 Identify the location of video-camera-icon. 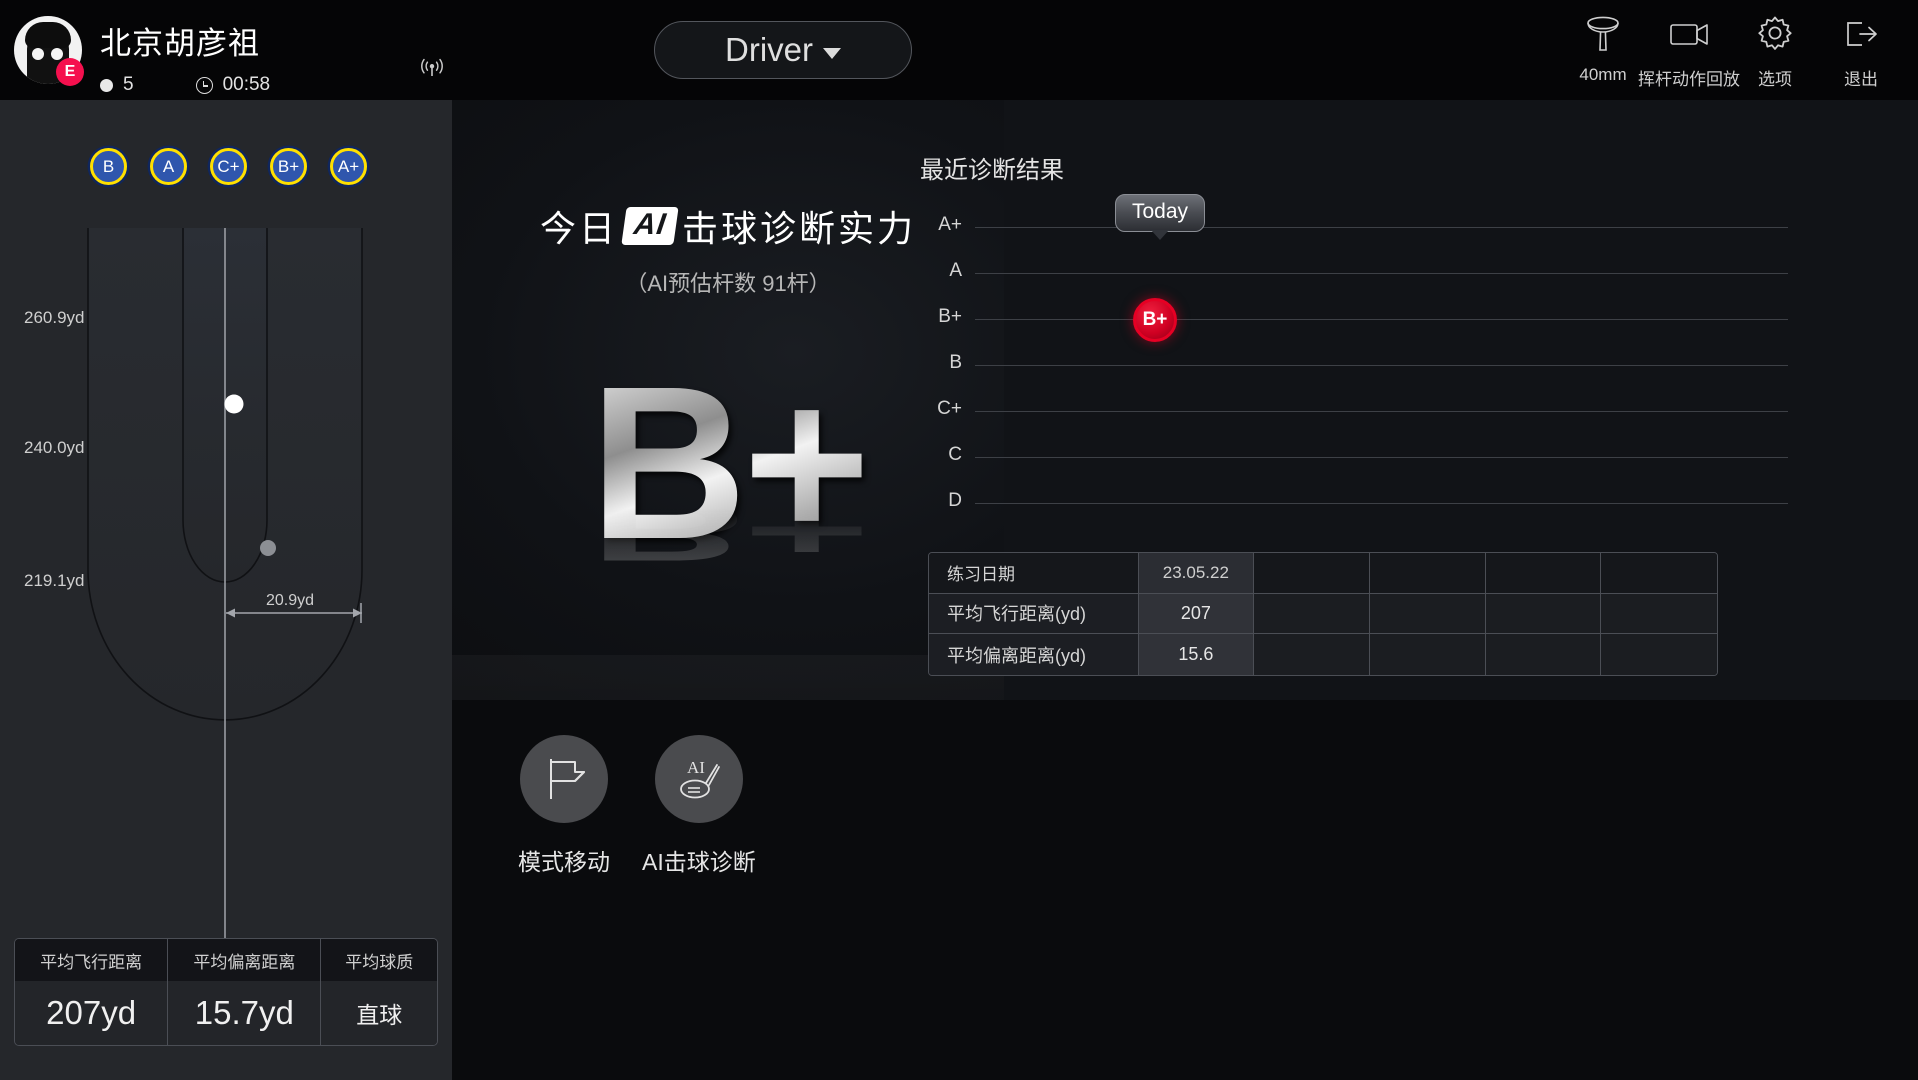
(1689, 34).